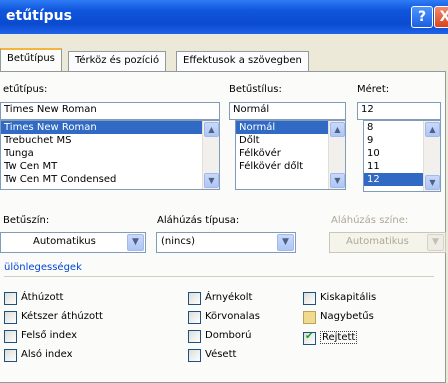 This screenshot has width=448, height=383. I want to click on size-label: Méret:, so click(373, 89).